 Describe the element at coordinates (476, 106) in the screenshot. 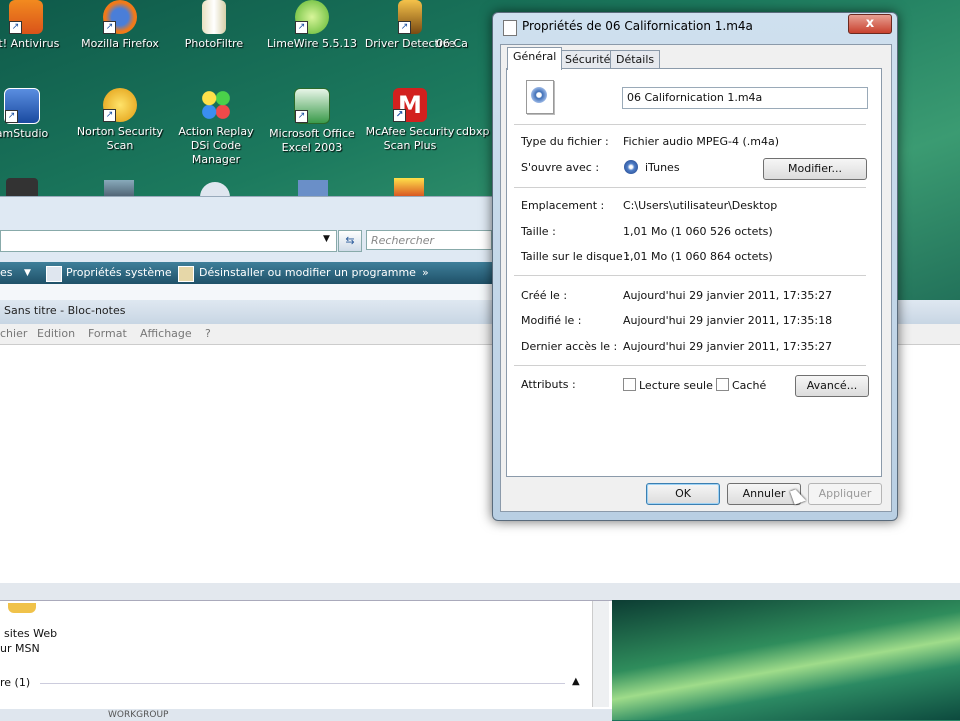

I see `cdbxp-icon-spacer` at that location.